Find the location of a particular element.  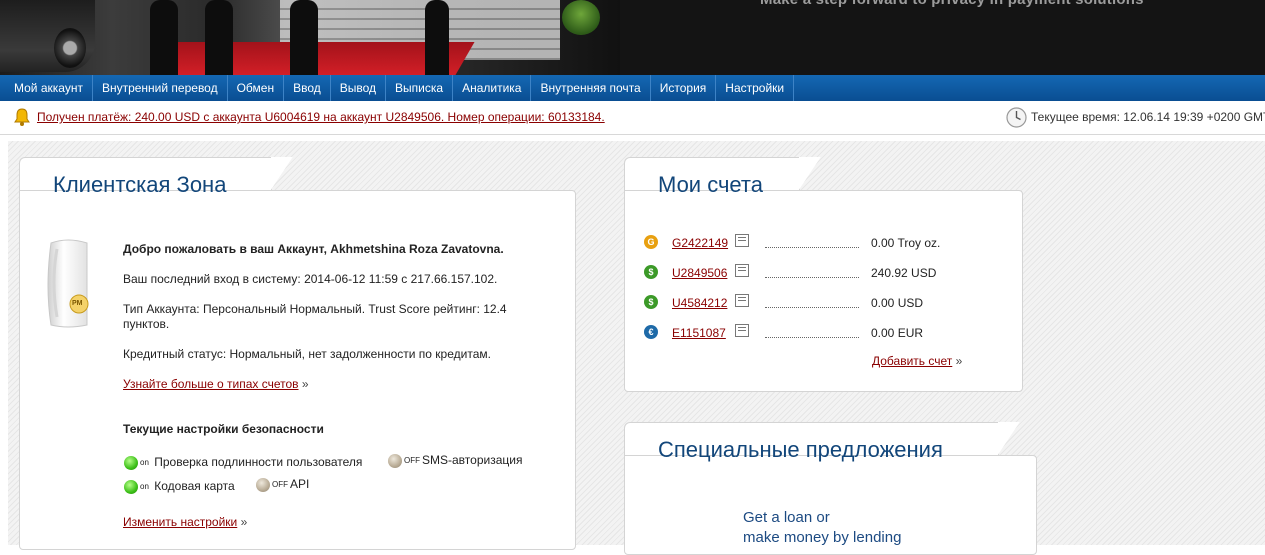

learn-more-arrow: » is located at coordinates (305, 384).